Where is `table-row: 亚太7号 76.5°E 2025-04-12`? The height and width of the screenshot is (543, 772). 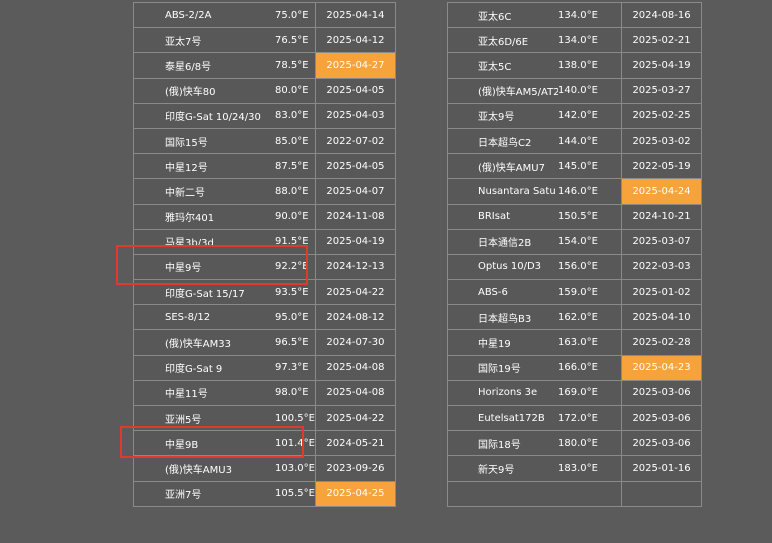 table-row: 亚太7号 76.5°E 2025-04-12 is located at coordinates (264, 40).